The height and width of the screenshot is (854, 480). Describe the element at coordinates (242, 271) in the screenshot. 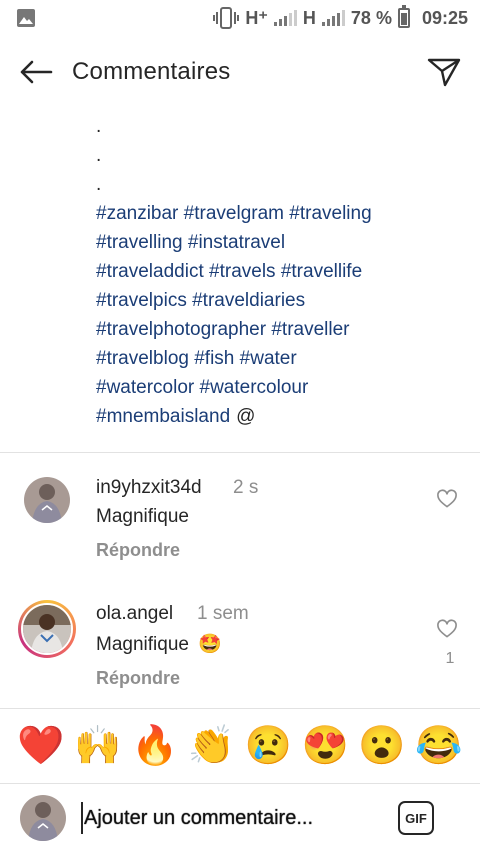

I see `hashtag-link: #travels` at that location.